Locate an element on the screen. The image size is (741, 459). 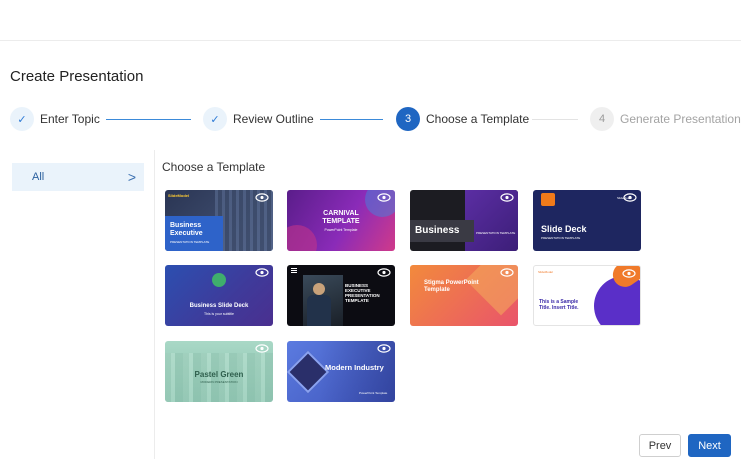
template-card: Pastel Green MODERN PRESENTATION is located at coordinates (219, 371).